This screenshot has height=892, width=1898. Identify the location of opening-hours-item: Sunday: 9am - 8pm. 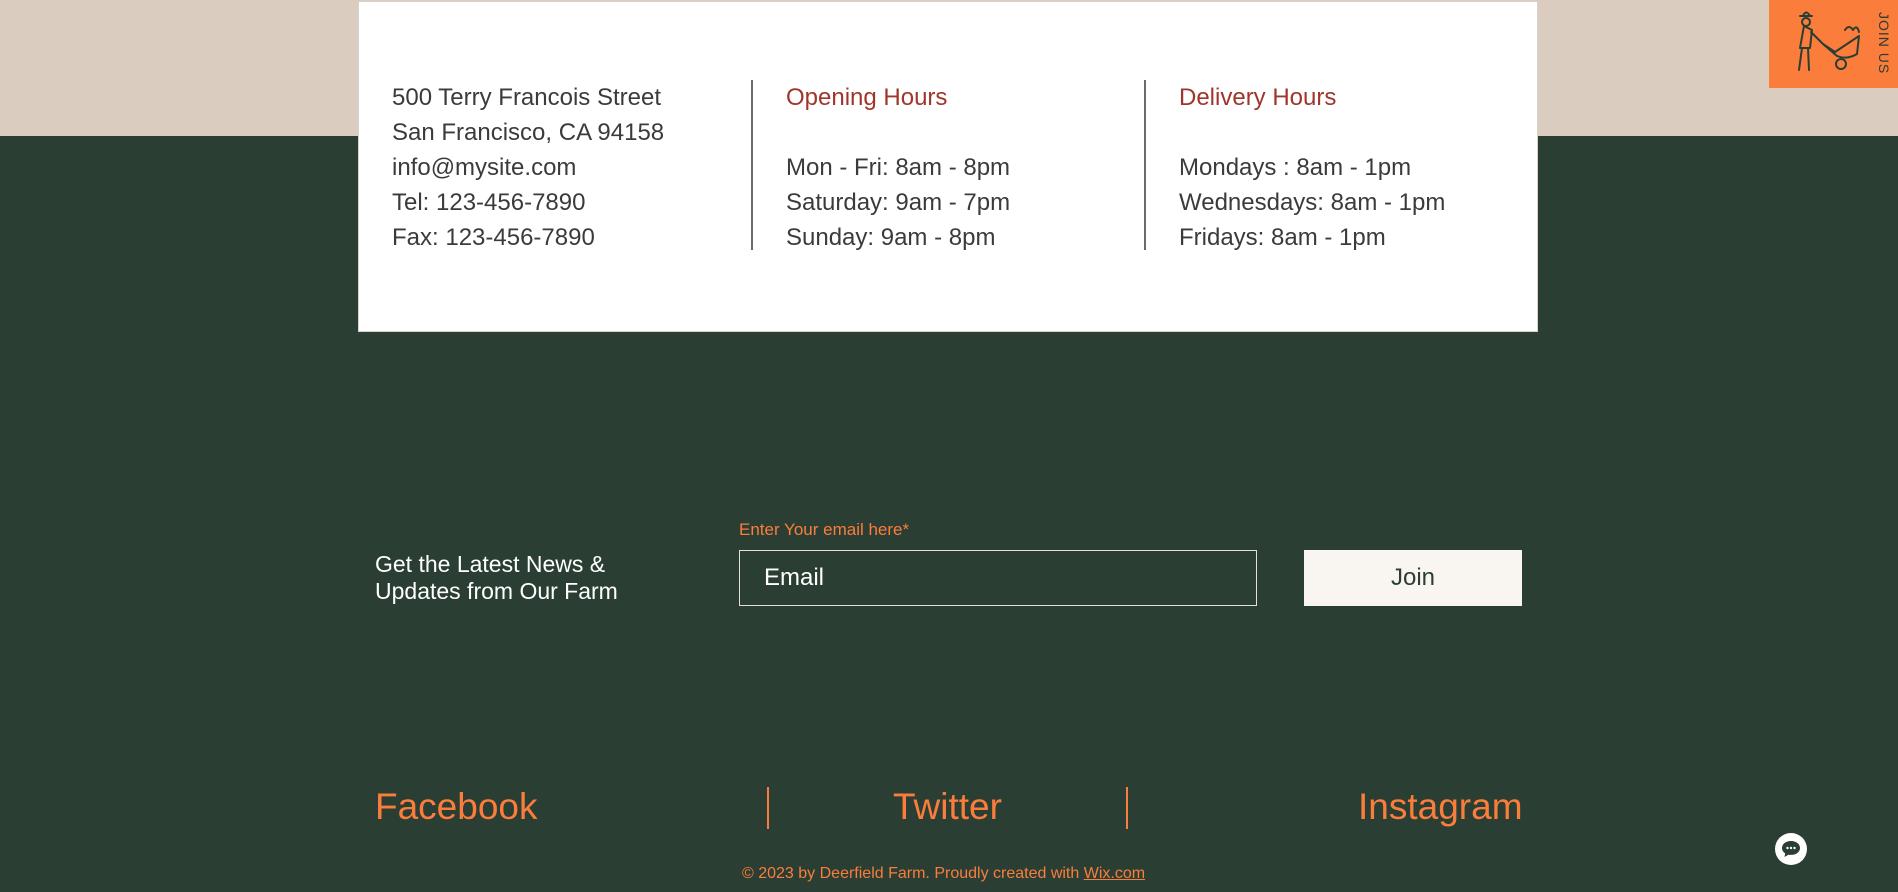
(891, 237).